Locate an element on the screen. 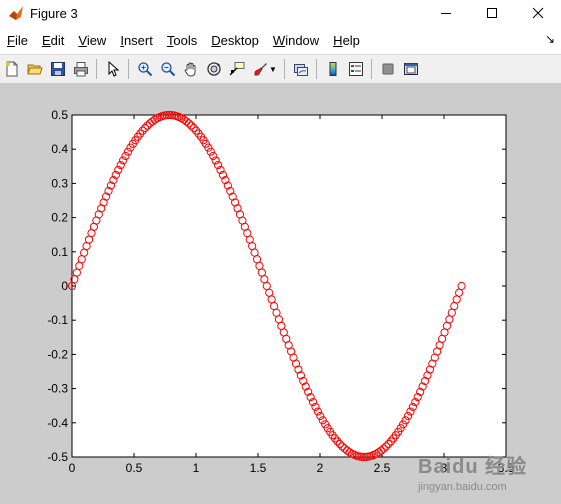 The height and width of the screenshot is (504, 561). print-icon is located at coordinates (81, 69).